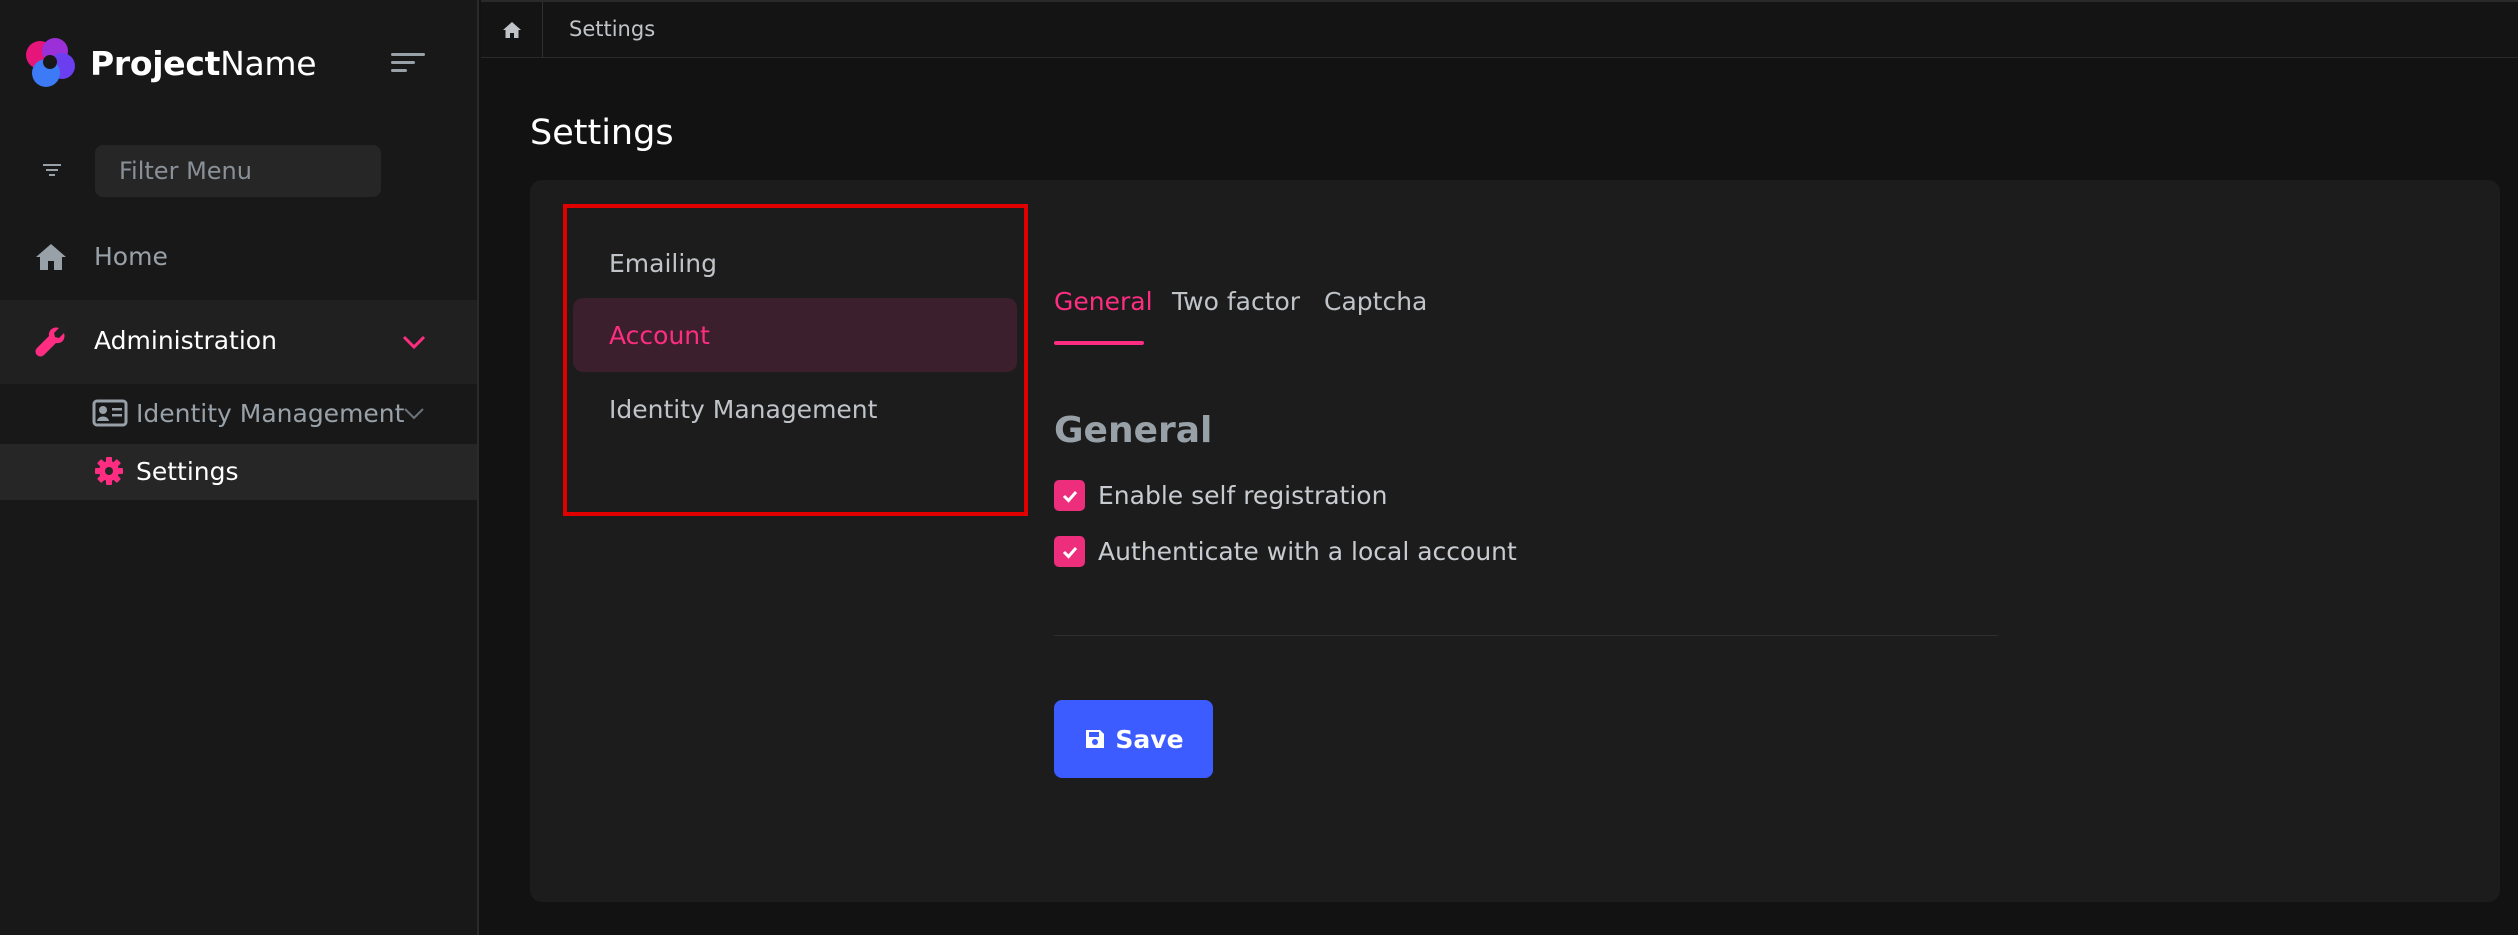 The height and width of the screenshot is (935, 2518). Describe the element at coordinates (612, 29) in the screenshot. I see `breadcrumb-current: Settings` at that location.